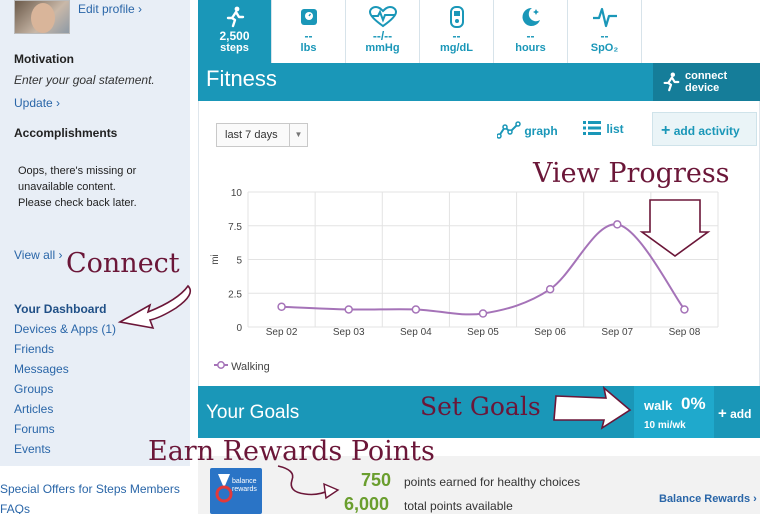 Image resolution: width=771 pixels, height=514 pixels. What do you see at coordinates (530, 48) in the screenshot?
I see `sleep-unit: hours` at bounding box center [530, 48].